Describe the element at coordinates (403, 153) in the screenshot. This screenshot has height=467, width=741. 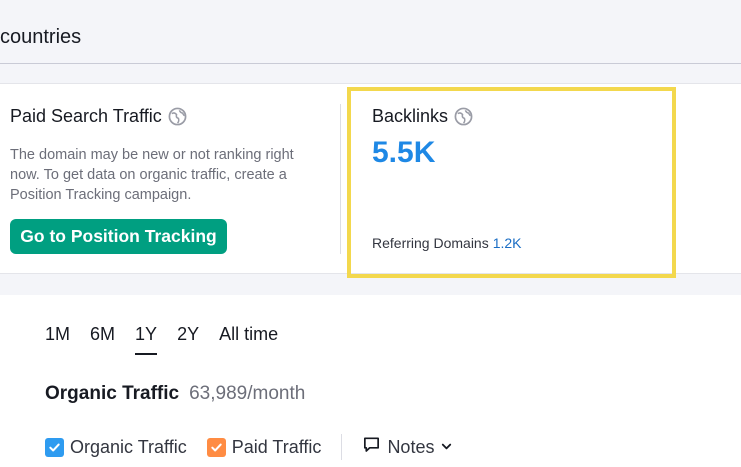
I see `backlinks-value: 5.5K` at that location.